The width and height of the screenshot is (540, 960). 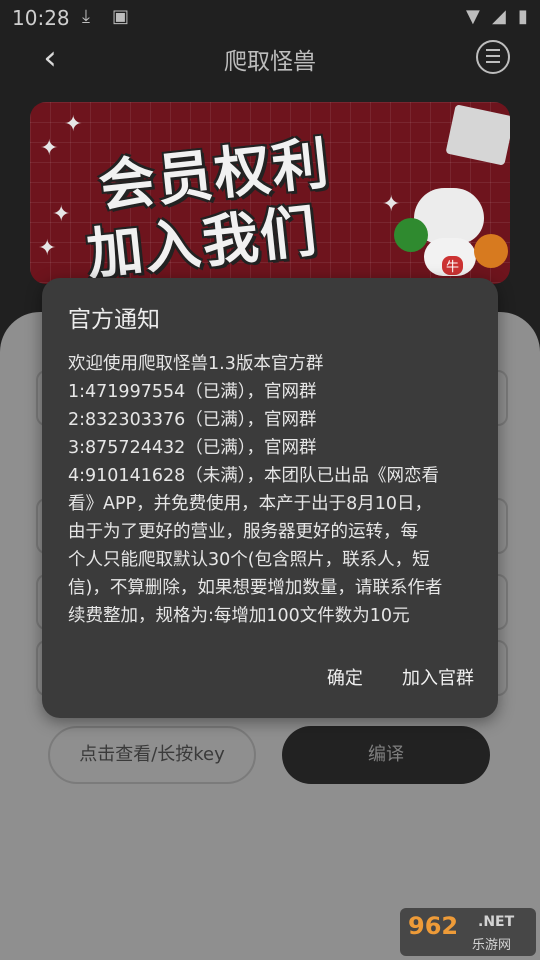 What do you see at coordinates (270, 18) in the screenshot?
I see `status-bar: 10:28 ⤓ ▣ ▼ ◢ ▮` at bounding box center [270, 18].